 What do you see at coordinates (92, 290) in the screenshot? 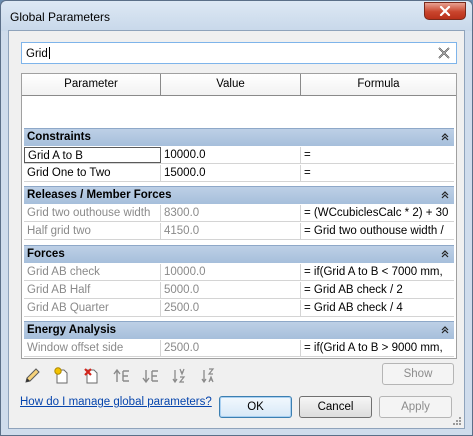
I see `parameter-cell: Grid AB Half` at bounding box center [92, 290].